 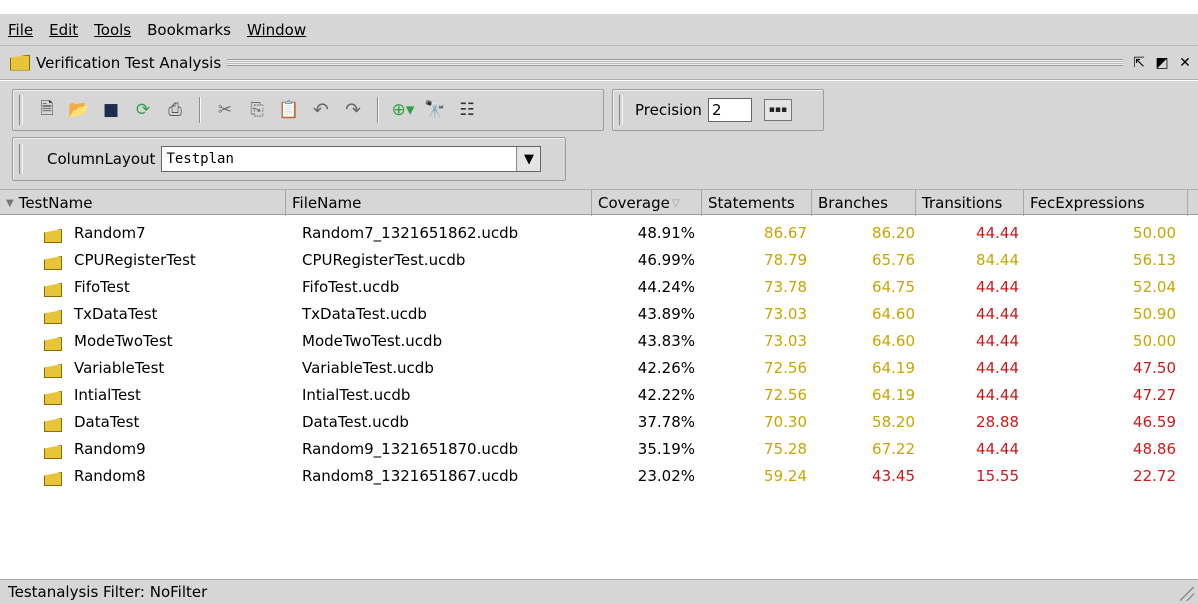 What do you see at coordinates (353, 110) in the screenshot?
I see `redo-icon: ↷` at bounding box center [353, 110].